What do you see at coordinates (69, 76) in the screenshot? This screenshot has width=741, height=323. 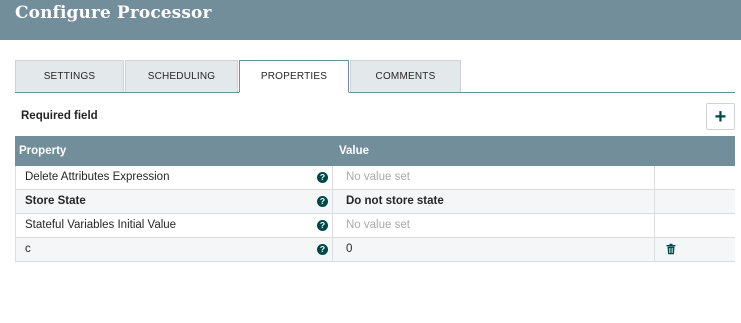 I see `tab-settings: SETTINGS` at bounding box center [69, 76].